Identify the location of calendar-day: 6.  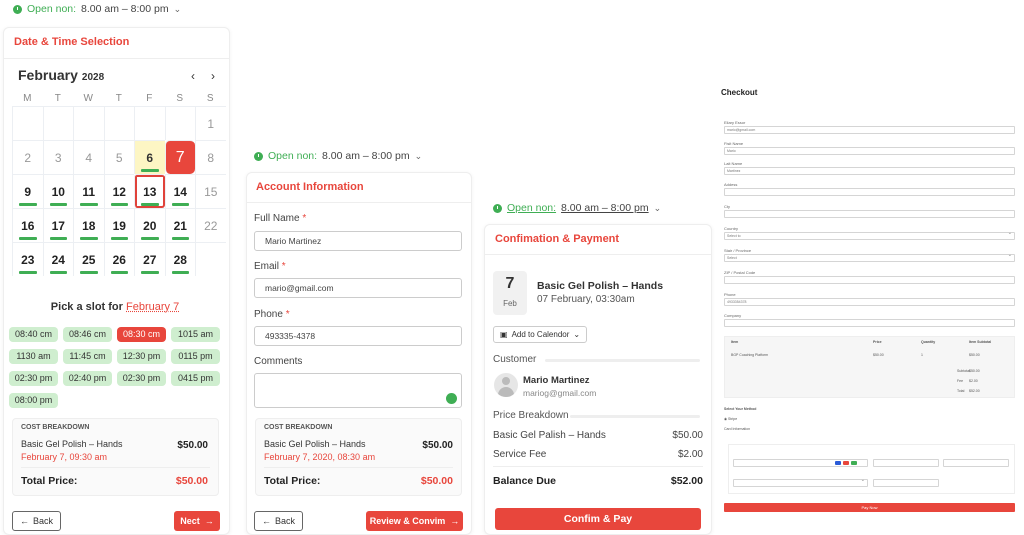
(149, 157).